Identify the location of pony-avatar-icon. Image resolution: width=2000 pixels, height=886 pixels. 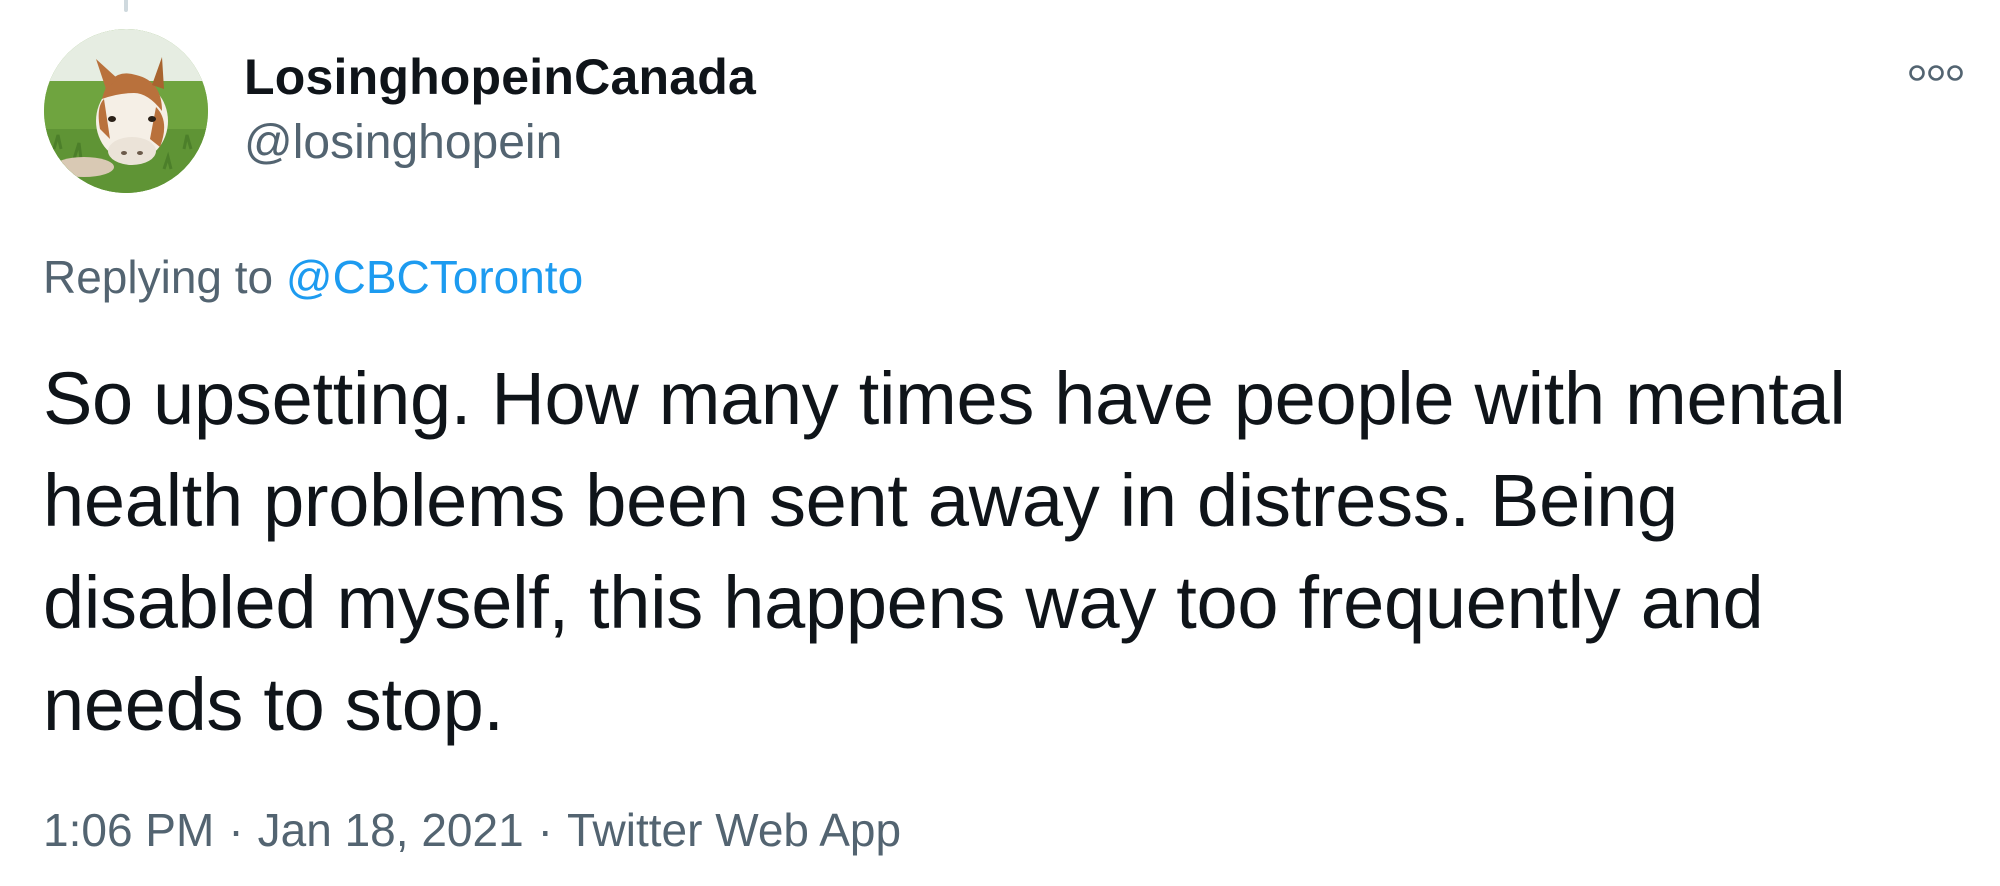
(126, 111).